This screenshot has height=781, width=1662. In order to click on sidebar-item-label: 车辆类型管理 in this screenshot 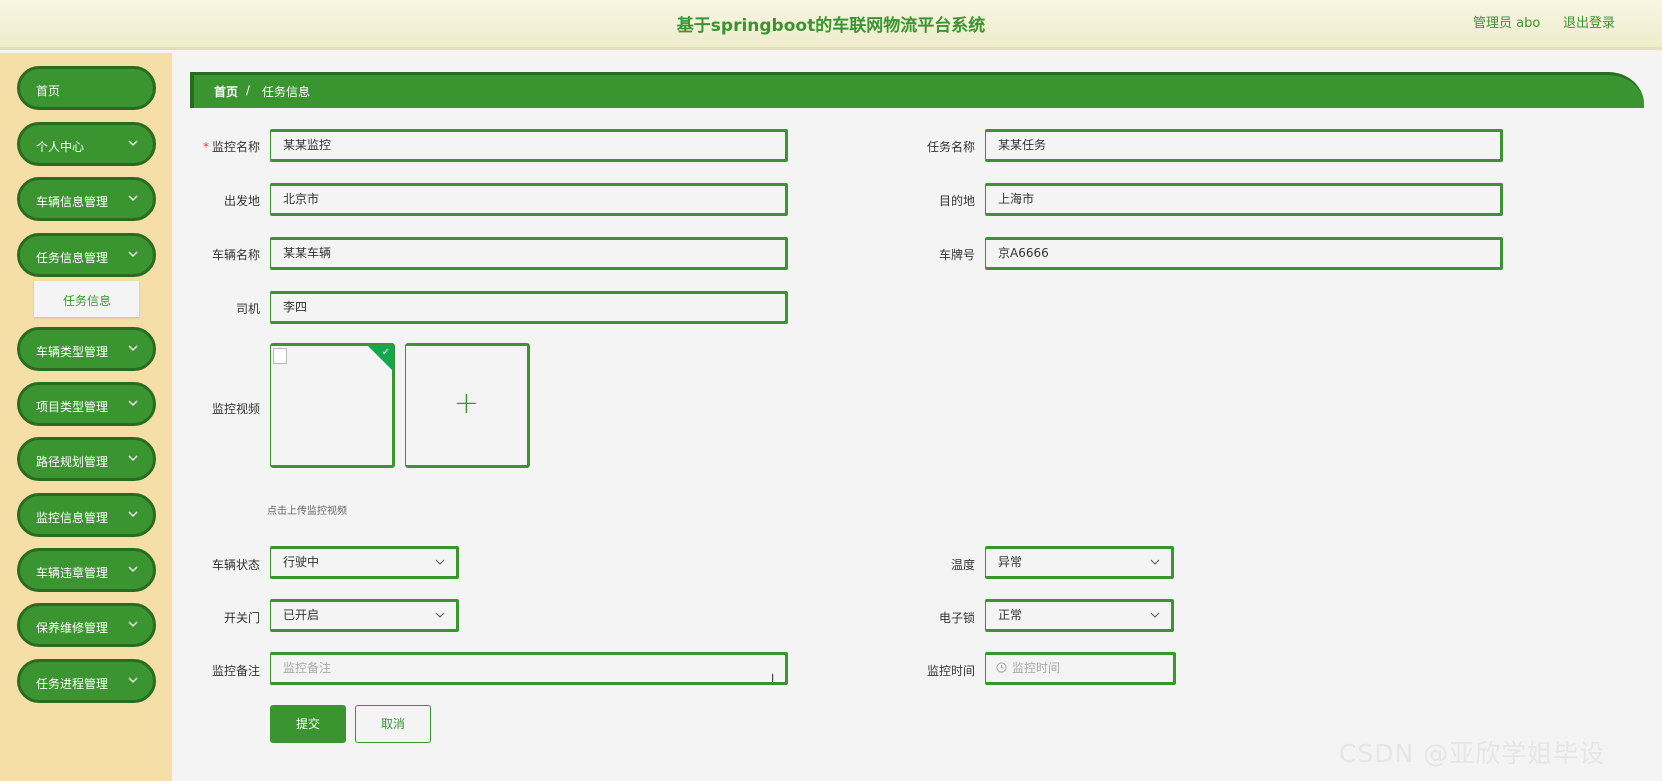, I will do `click(72, 352)`.